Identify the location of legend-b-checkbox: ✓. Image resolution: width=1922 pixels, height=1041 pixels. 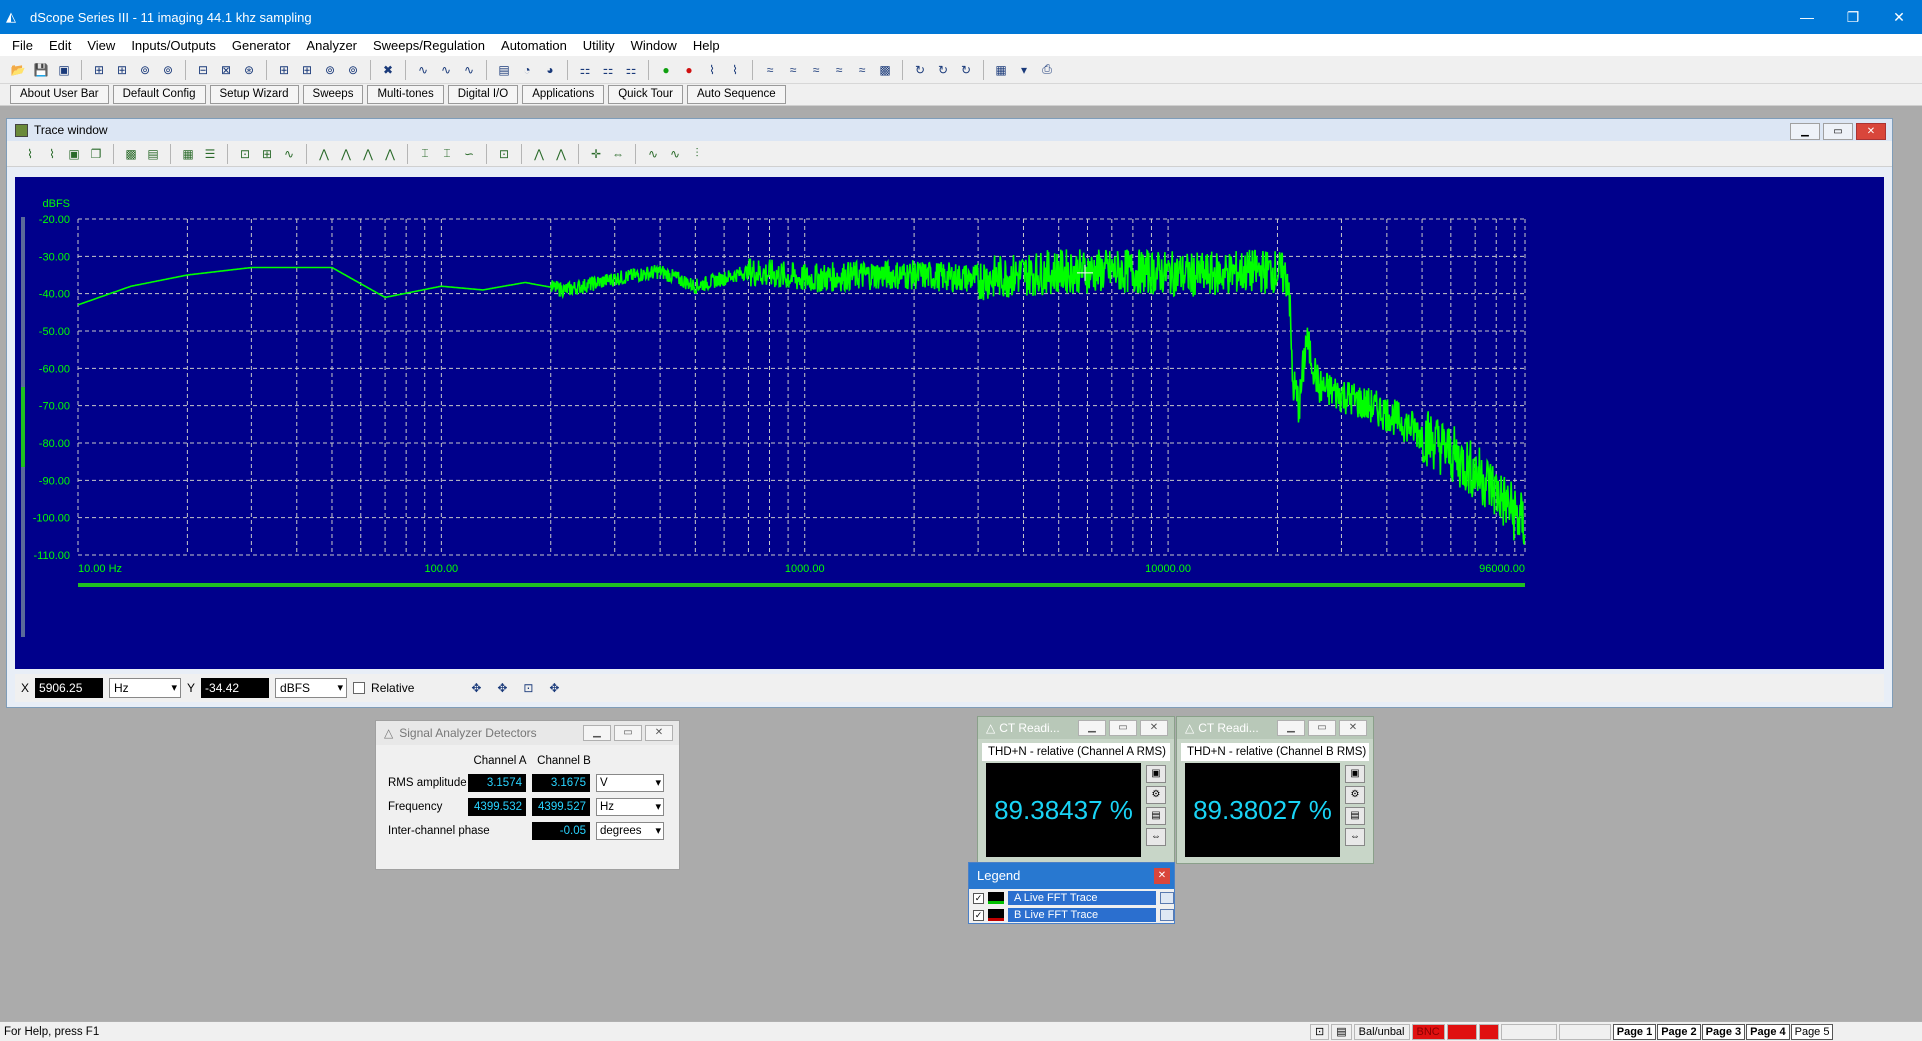
(978, 915).